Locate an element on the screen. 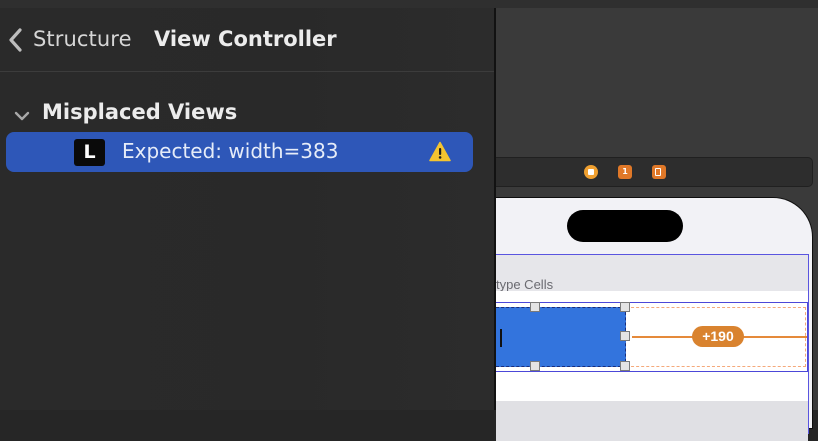 The image size is (818, 441). breadcrumb-structure: Structure is located at coordinates (82, 39).